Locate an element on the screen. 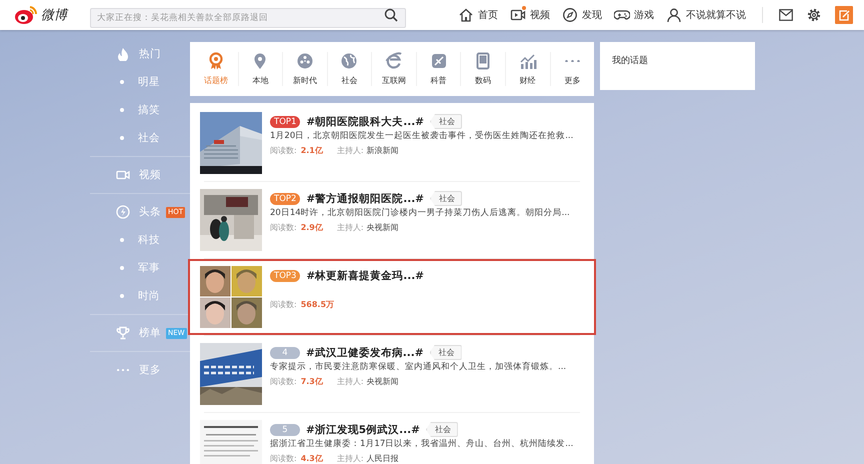 Image resolution: width=864 pixels, height=464 pixels. topic-title: #武汉卫健委发布病...# is located at coordinates (365, 353).